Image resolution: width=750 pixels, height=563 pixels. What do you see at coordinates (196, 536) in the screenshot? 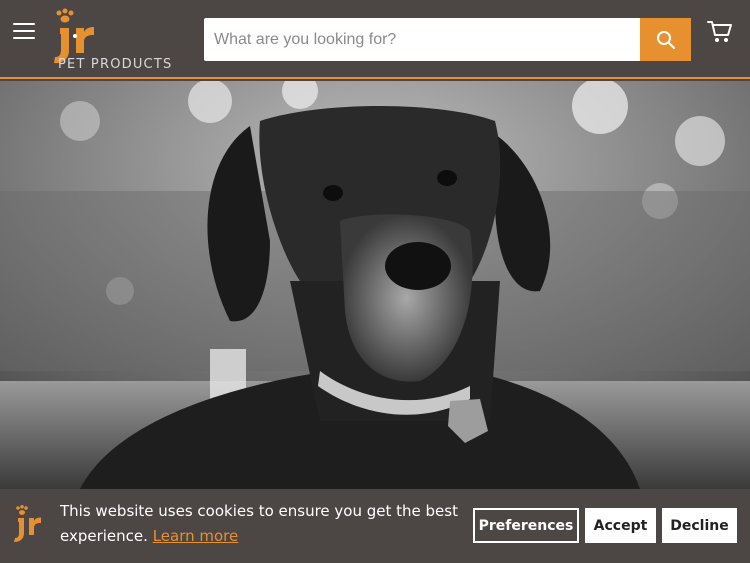
I see `learn-more-link: Learn more` at bounding box center [196, 536].